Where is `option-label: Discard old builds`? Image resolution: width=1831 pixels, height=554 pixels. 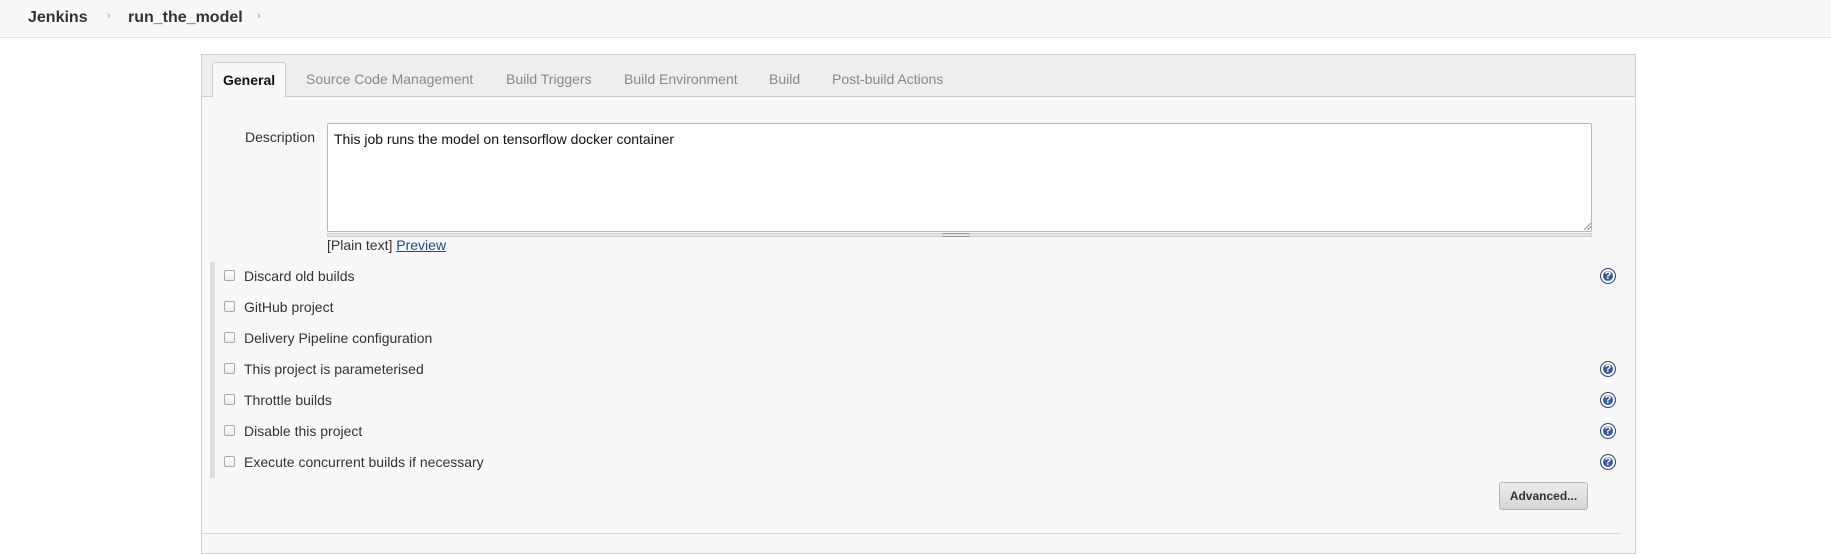 option-label: Discard old builds is located at coordinates (299, 276).